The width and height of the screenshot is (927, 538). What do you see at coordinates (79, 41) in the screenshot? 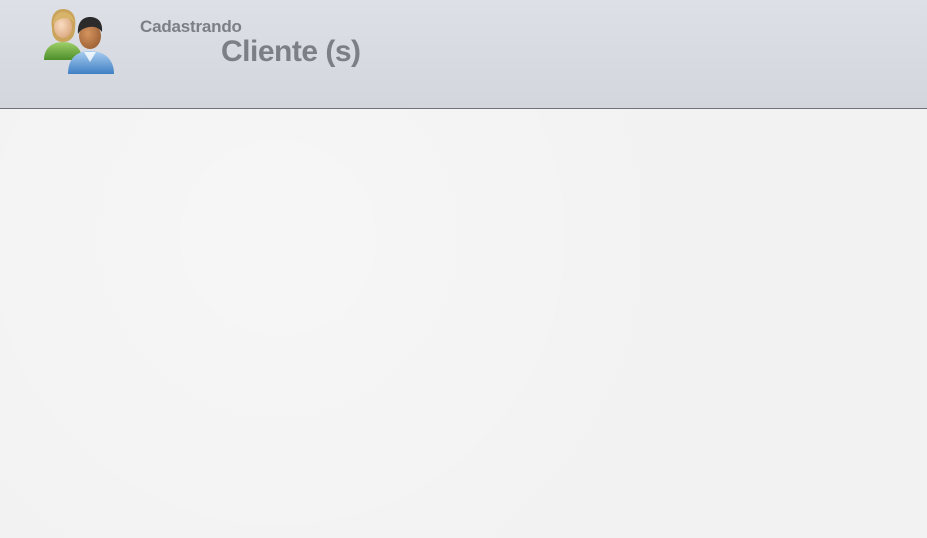
I see `users-icon` at bounding box center [79, 41].